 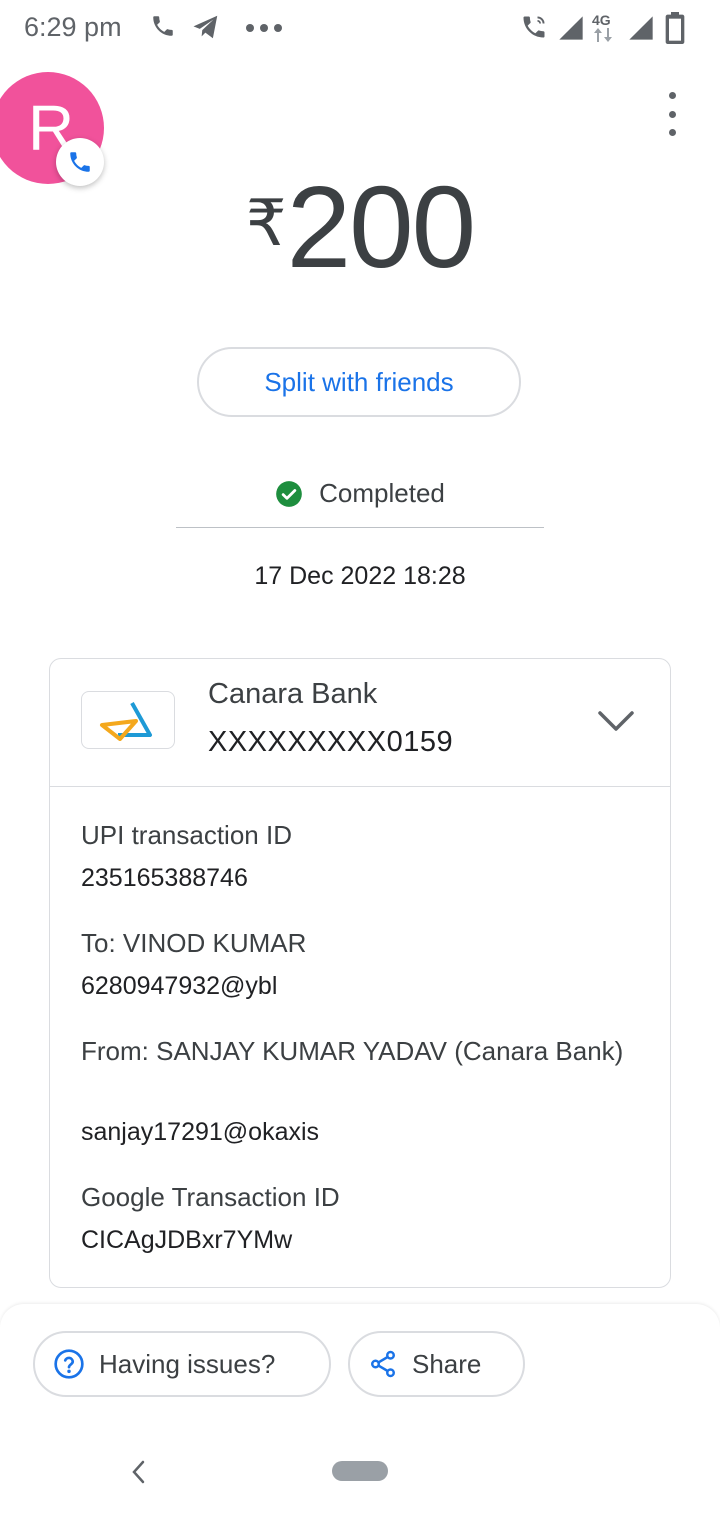 I want to click on split-with-friends-button: Split with friends, so click(x=359, y=382).